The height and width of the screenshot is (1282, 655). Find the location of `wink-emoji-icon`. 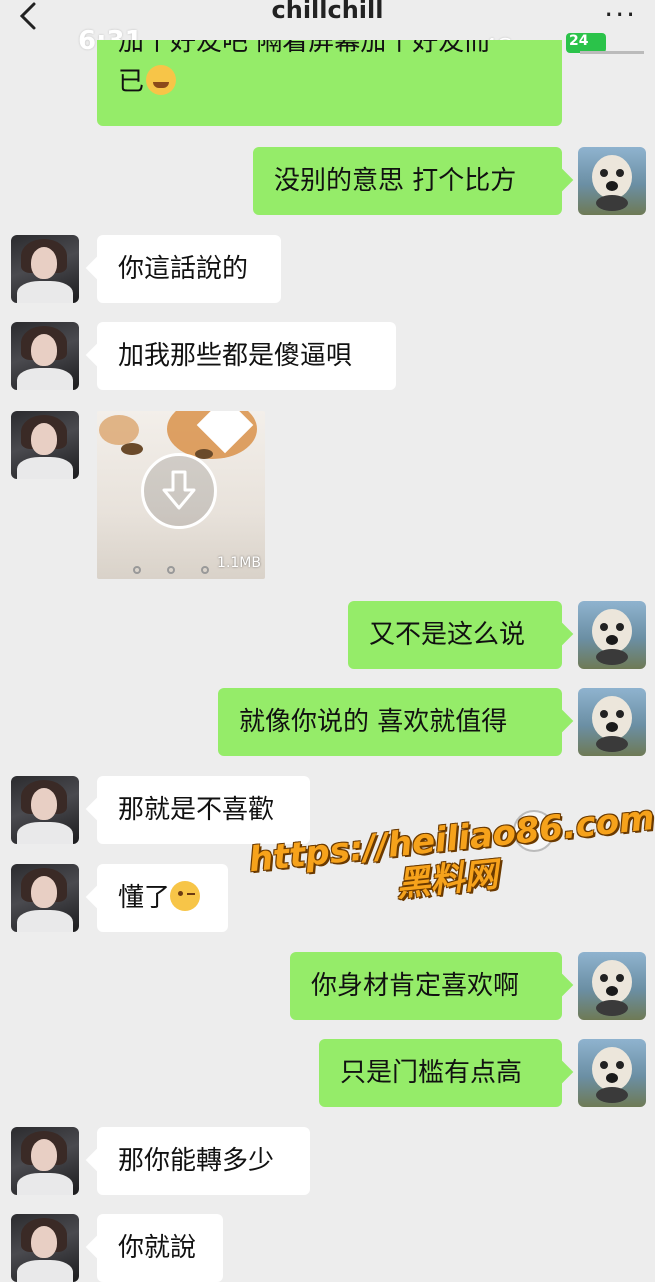

wink-emoji-icon is located at coordinates (185, 896).